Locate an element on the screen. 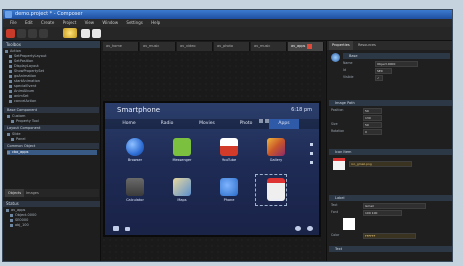 The height and width of the screenshot is (266, 463). app-label: Calculator is located at coordinates (135, 200).